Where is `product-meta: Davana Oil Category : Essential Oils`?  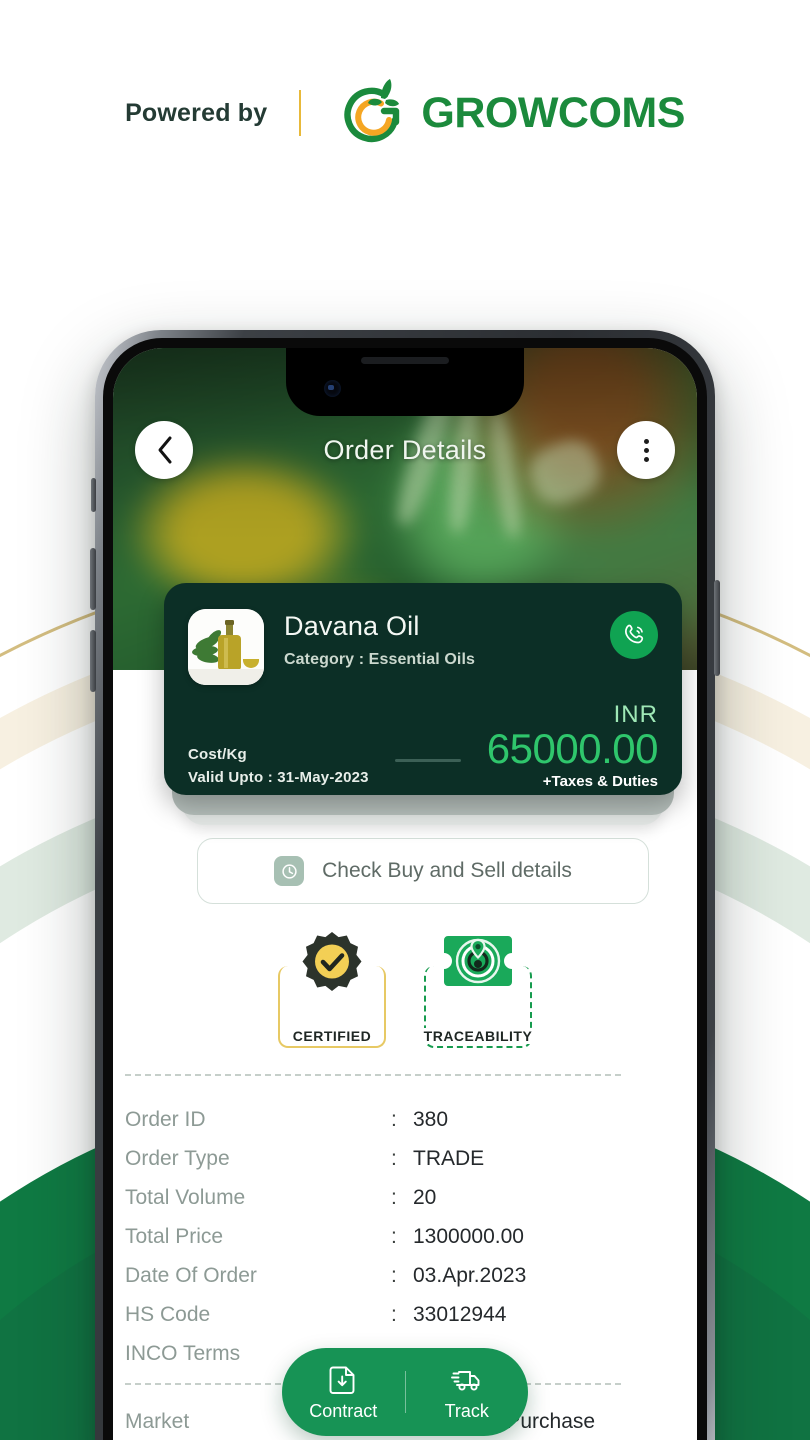 product-meta: Davana Oil Category : Essential Oils is located at coordinates (437, 639).